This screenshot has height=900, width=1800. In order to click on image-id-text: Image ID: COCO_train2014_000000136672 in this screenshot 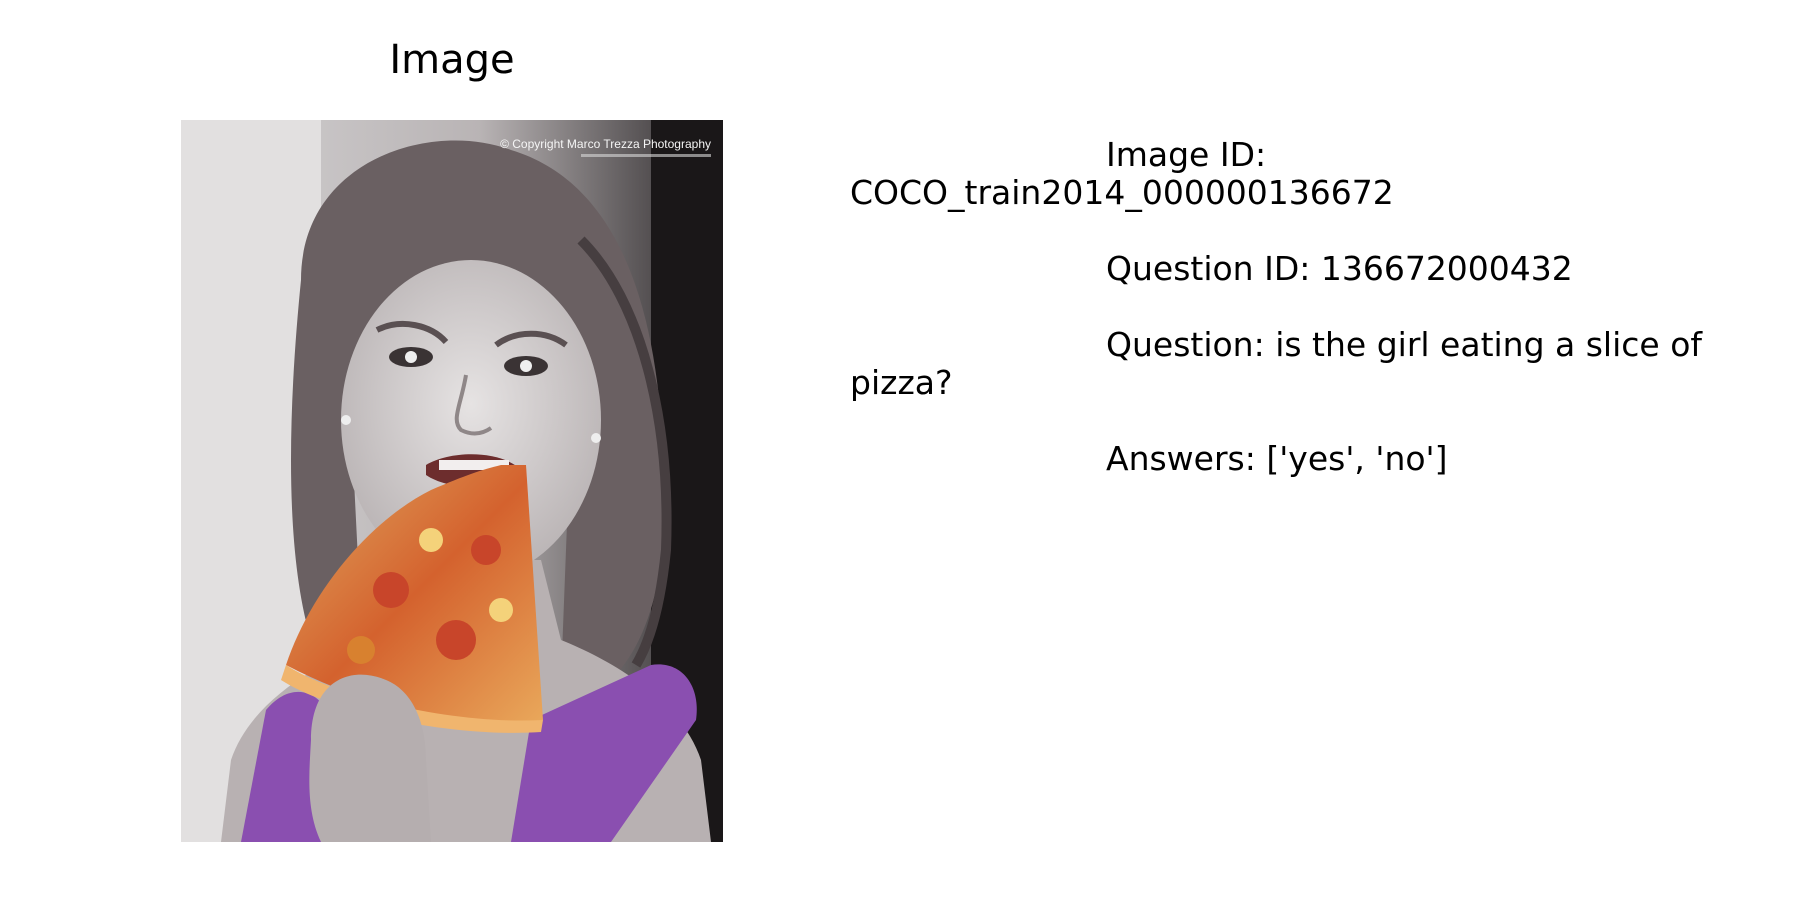, I will do `click(1122, 173)`.